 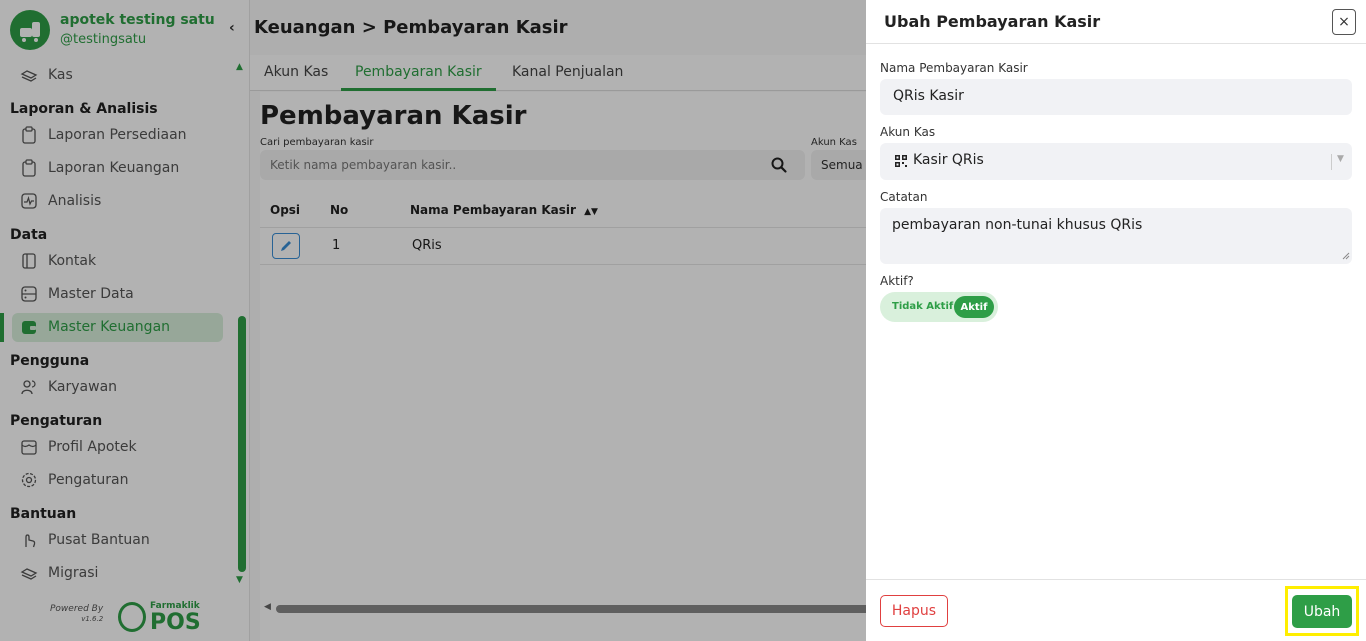 What do you see at coordinates (1017, 225) in the screenshot?
I see `note-value: pembayaran non-tunai khusus QRis` at bounding box center [1017, 225].